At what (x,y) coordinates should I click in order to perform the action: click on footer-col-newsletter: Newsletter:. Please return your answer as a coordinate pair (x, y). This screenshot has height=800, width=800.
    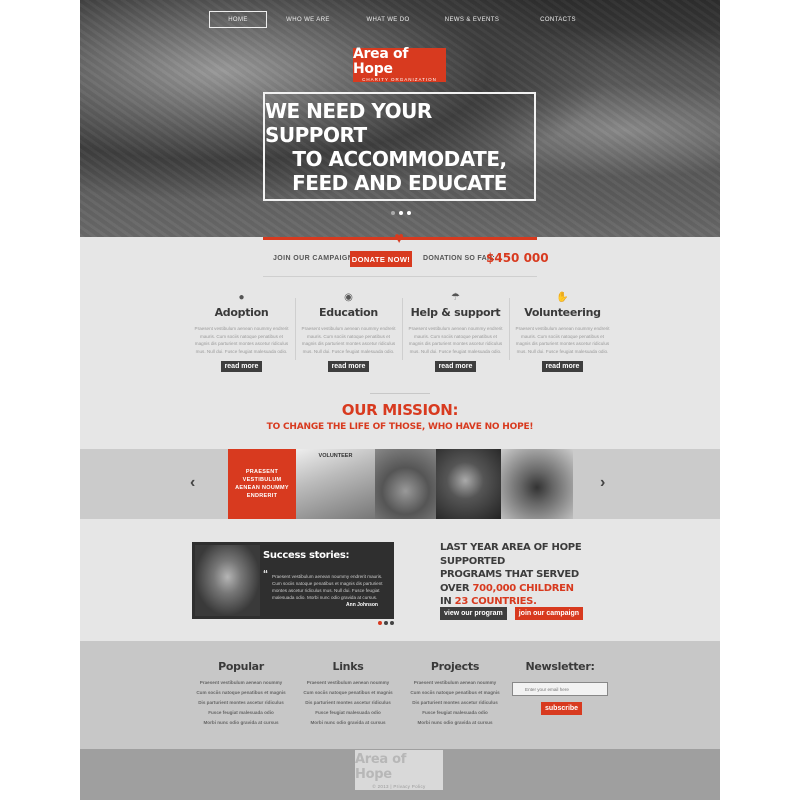
    Looking at the image, I should click on (560, 669).